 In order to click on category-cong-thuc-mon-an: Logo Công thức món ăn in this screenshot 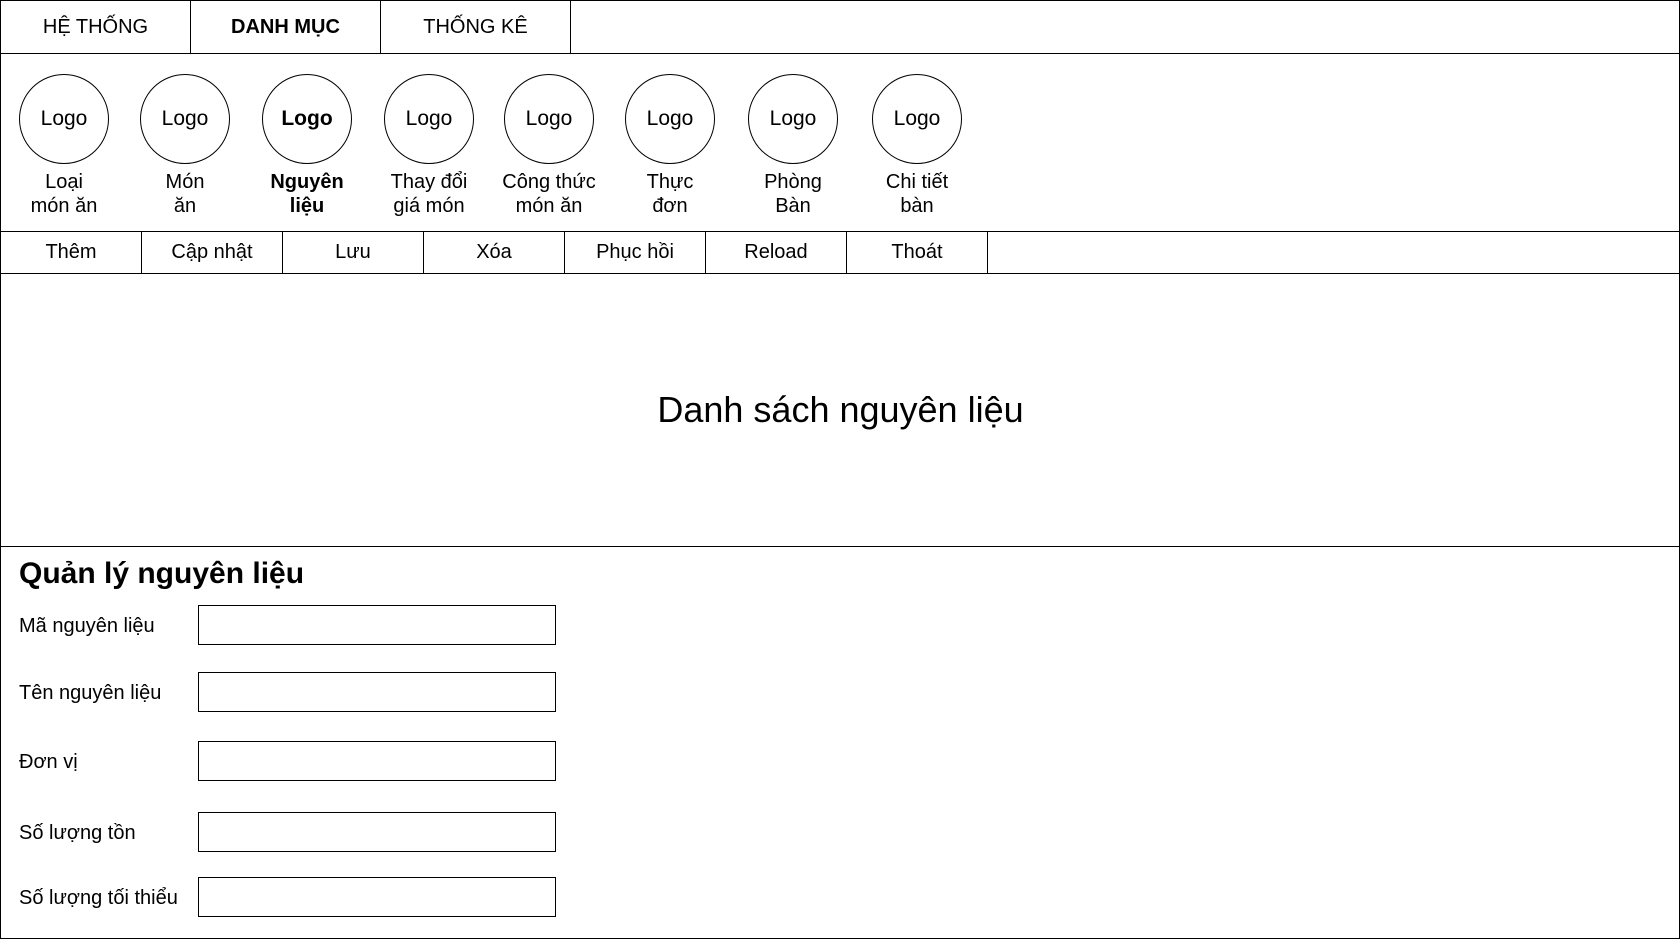, I will do `click(549, 146)`.